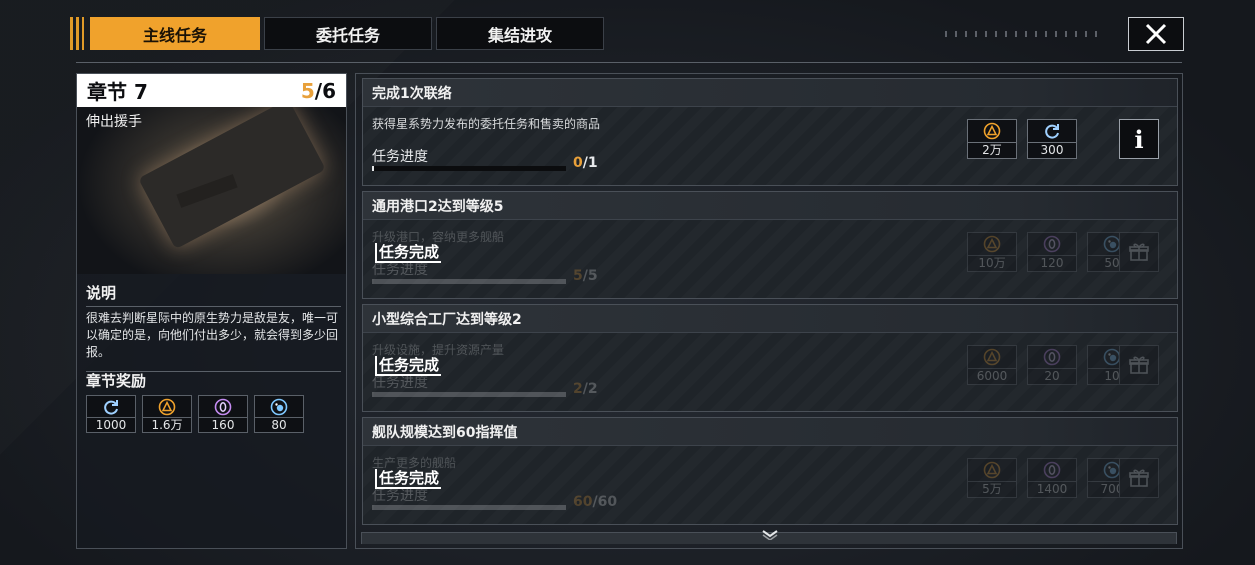 Image resolution: width=1255 pixels, height=565 pixels. Describe the element at coordinates (590, 389) in the screenshot. I see `progress-total: /2` at that location.